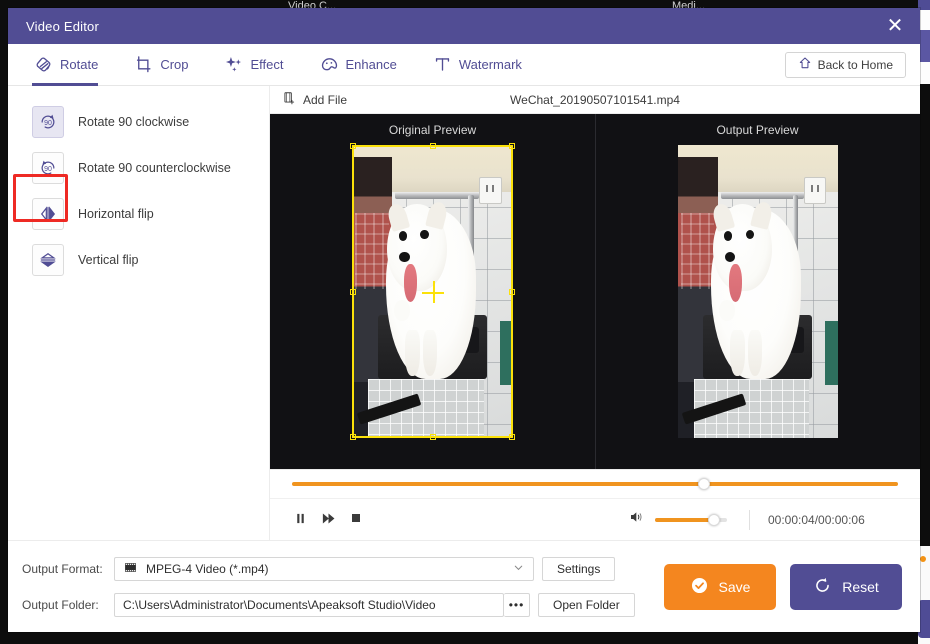 The width and height of the screenshot is (930, 644). Describe the element at coordinates (579, 568) in the screenshot. I see `settings-button: Settings` at that location.